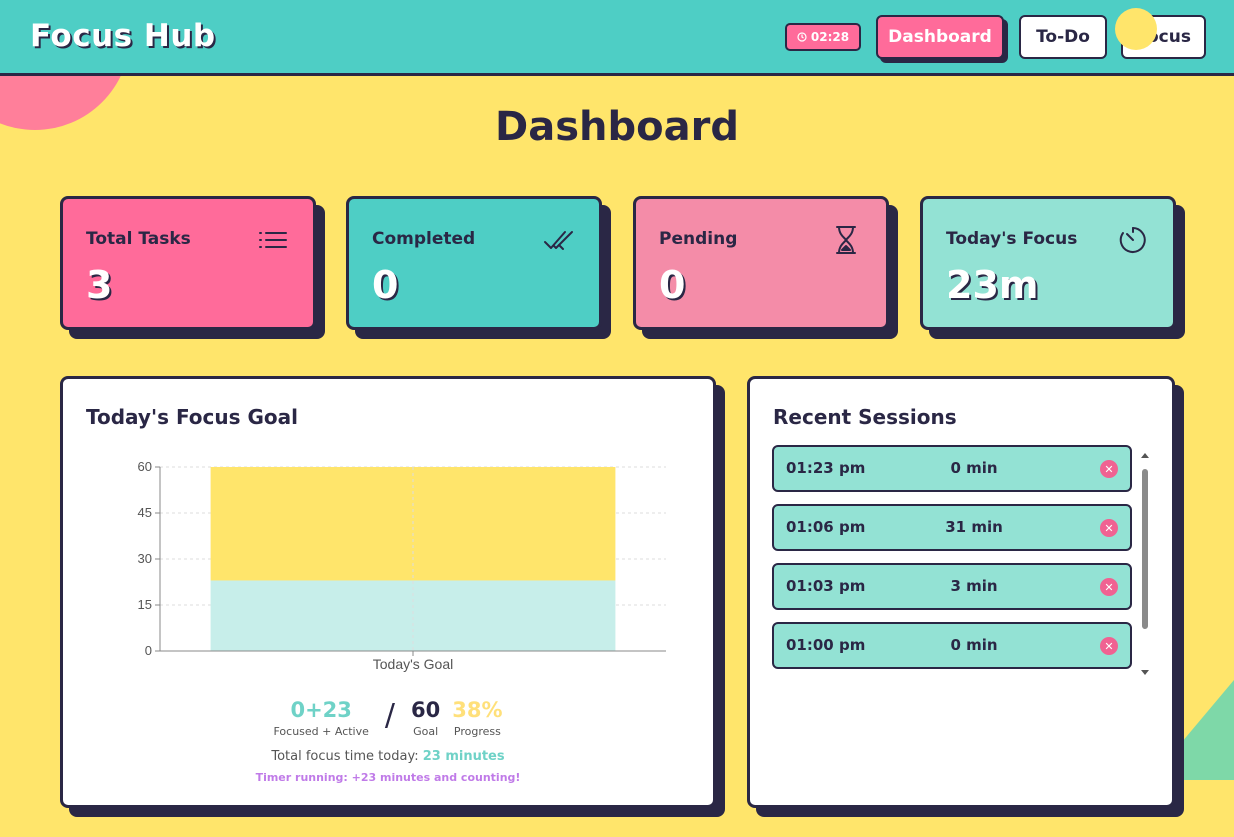 The width and height of the screenshot is (1234, 837). What do you see at coordinates (477, 710) in the screenshot?
I see `progress-value: 38%` at bounding box center [477, 710].